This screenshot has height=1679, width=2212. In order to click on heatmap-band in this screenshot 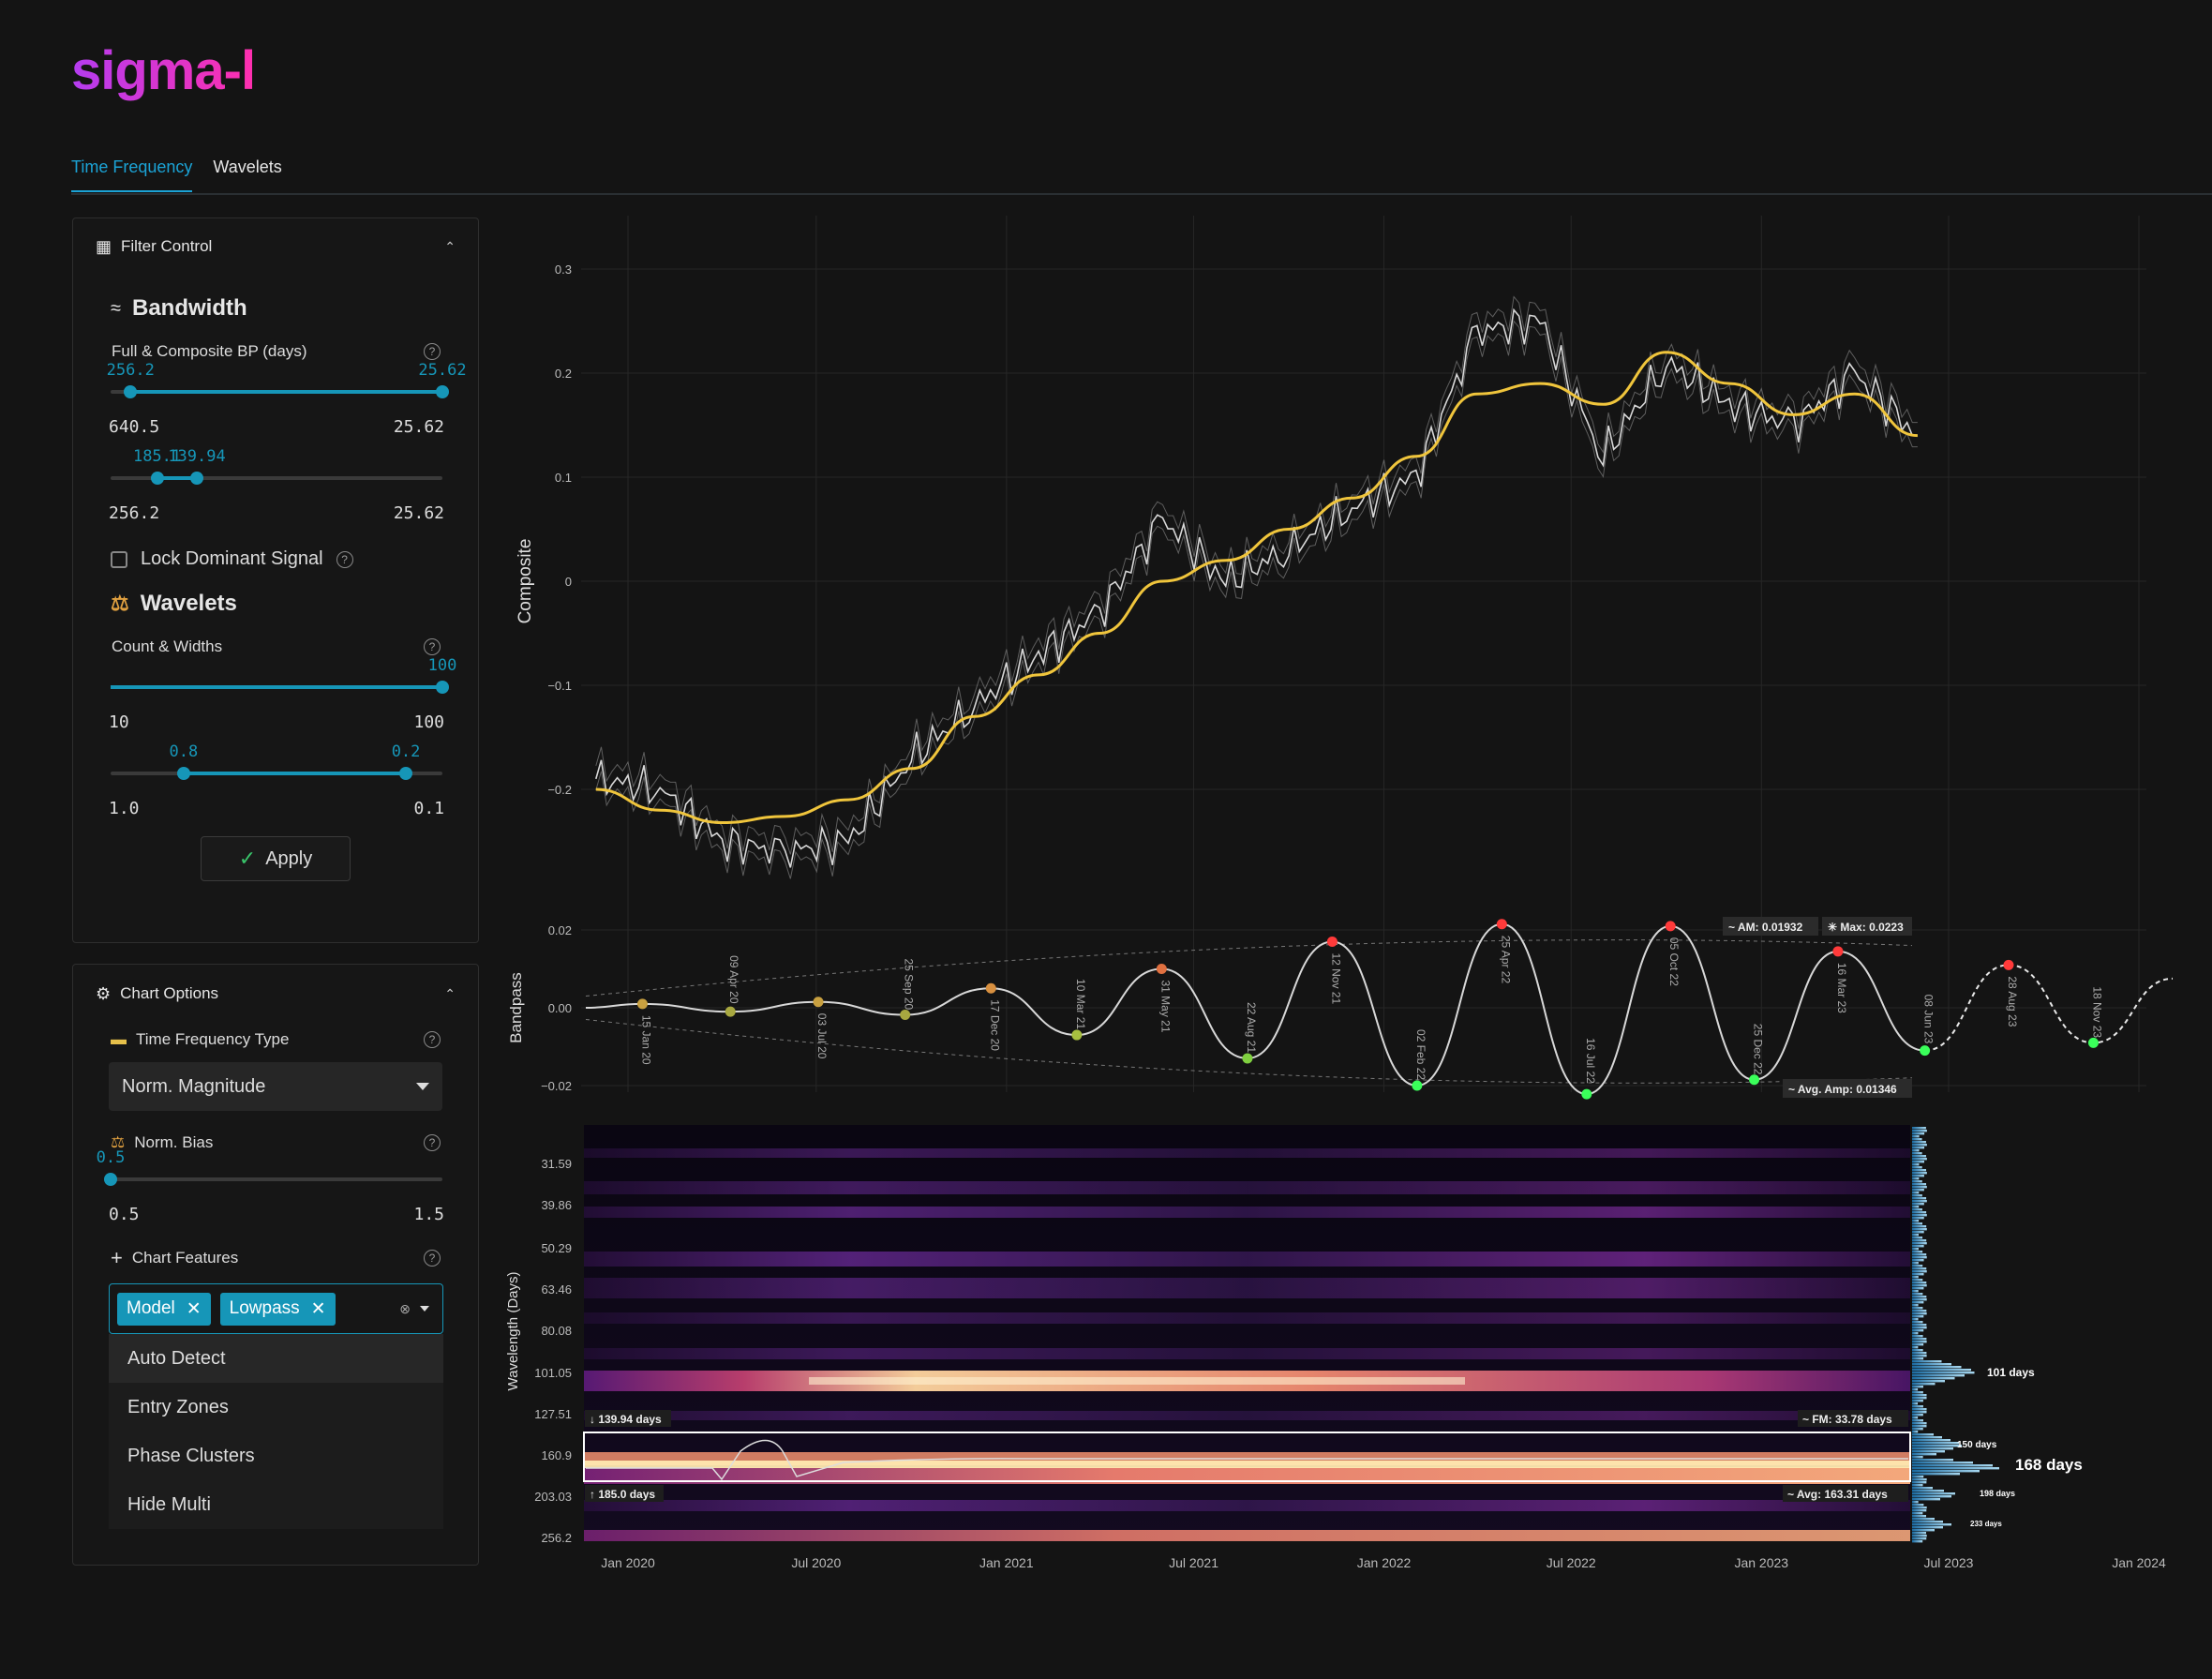, I will do `click(1247, 1505)`.